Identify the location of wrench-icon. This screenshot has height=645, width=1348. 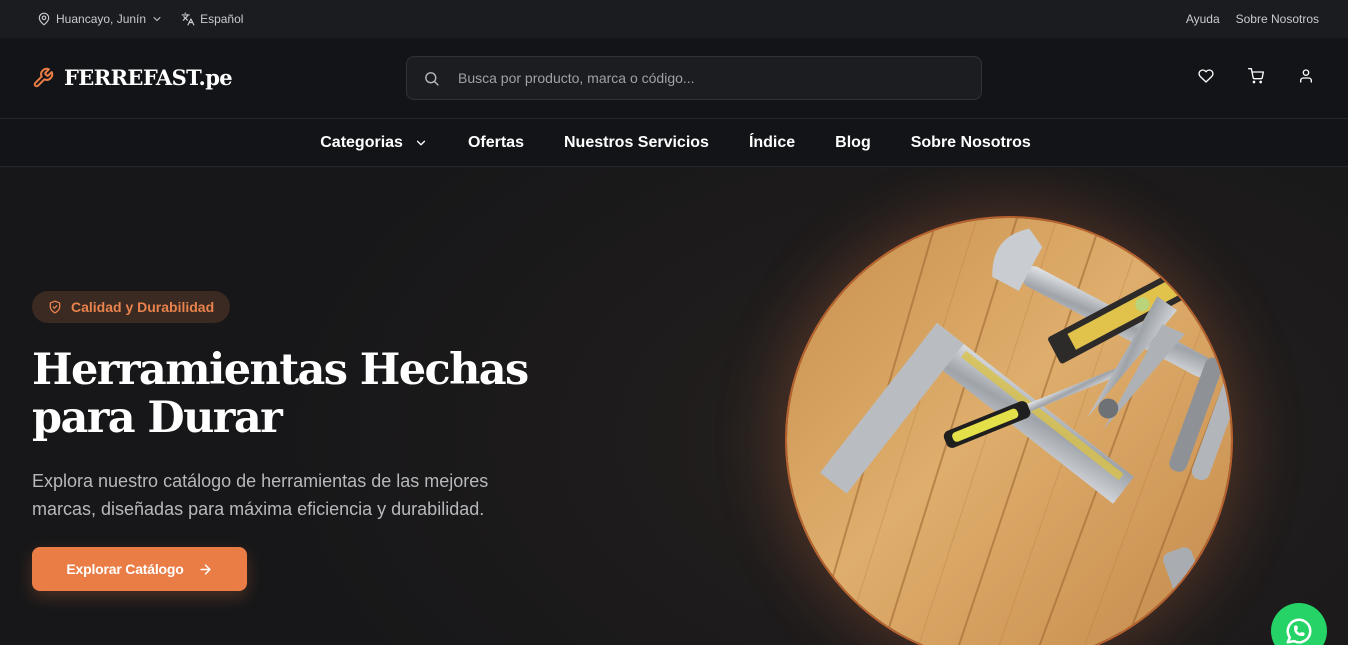
(43, 78).